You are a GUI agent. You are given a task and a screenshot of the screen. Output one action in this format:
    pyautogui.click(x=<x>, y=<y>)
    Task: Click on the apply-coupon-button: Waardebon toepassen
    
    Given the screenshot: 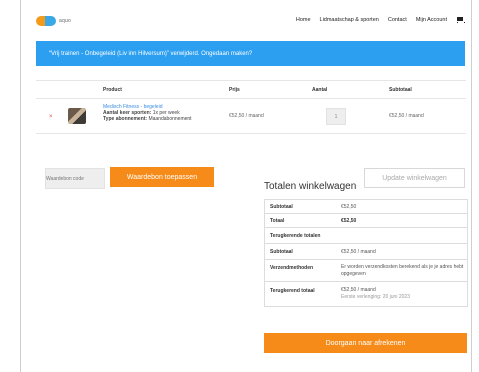 What is the action you would take?
    pyautogui.click(x=162, y=177)
    